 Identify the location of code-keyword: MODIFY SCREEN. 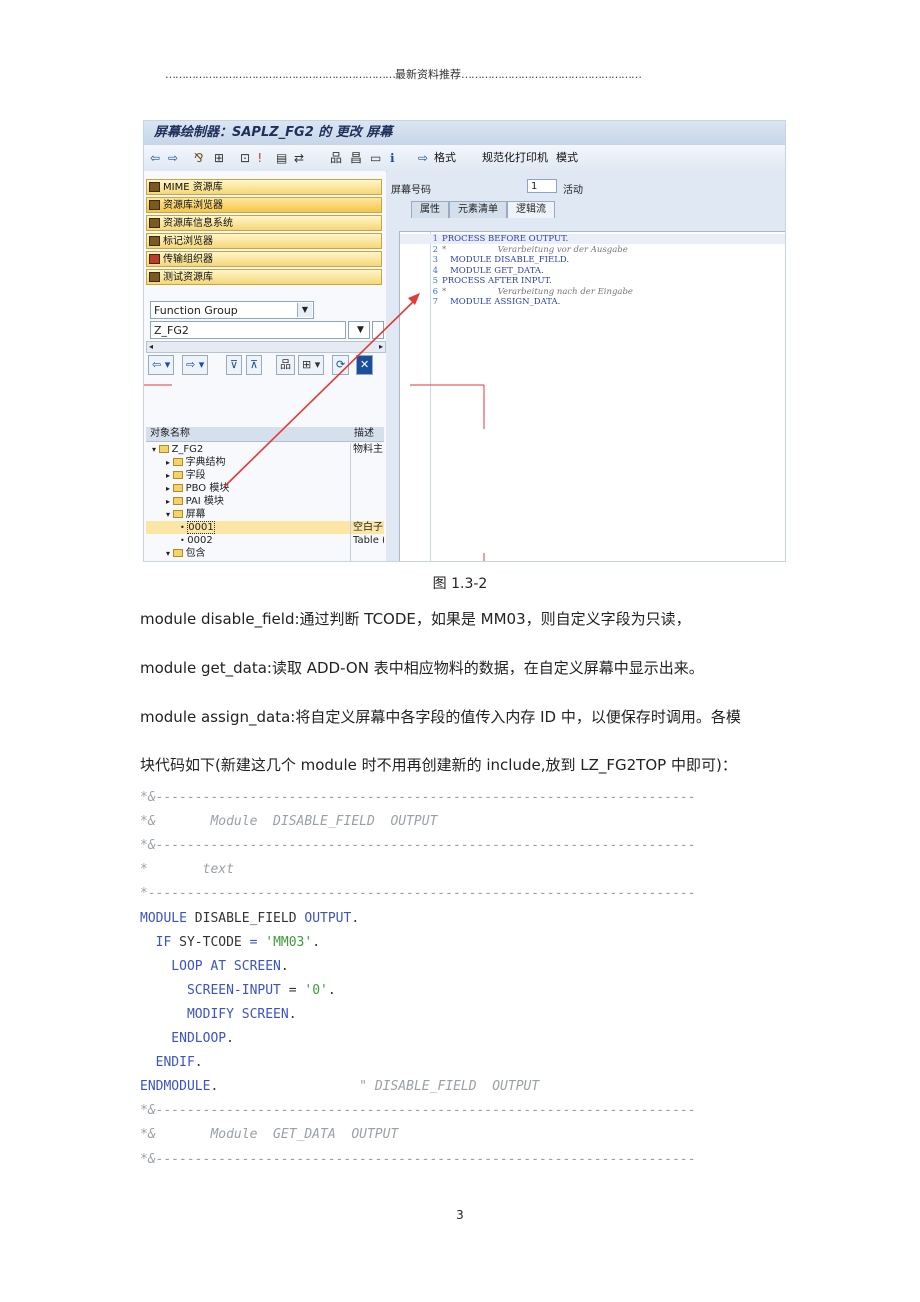
(214, 1014).